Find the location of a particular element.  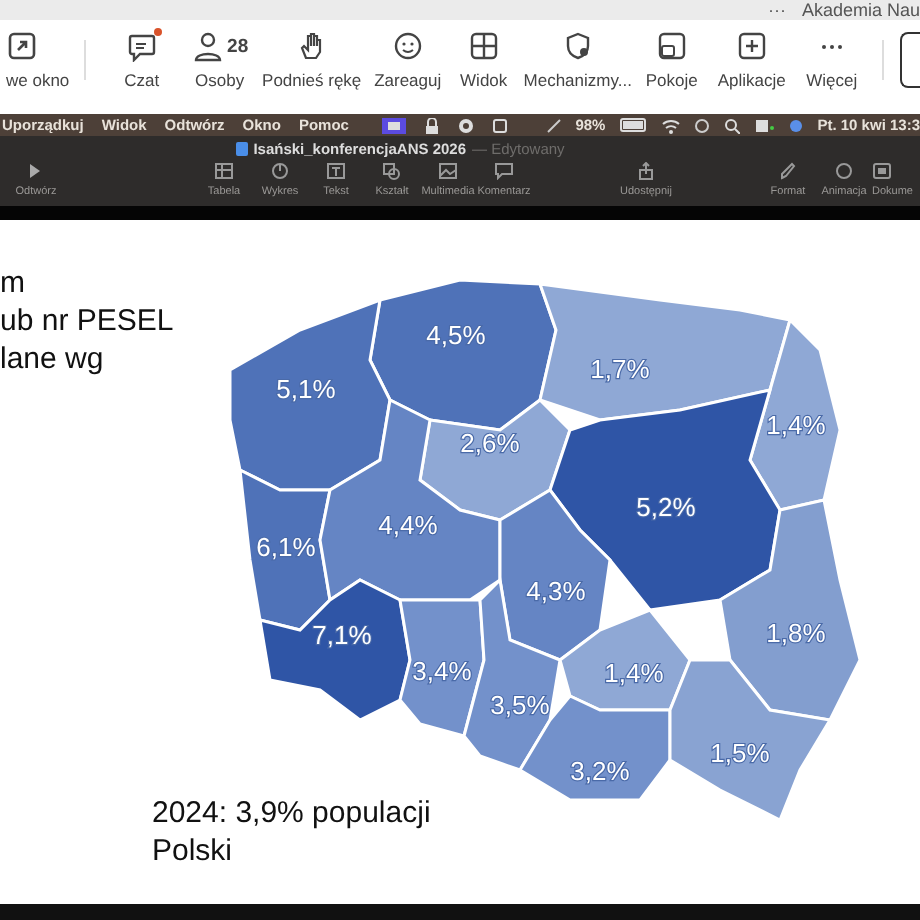

circle-icon is located at coordinates (844, 171).